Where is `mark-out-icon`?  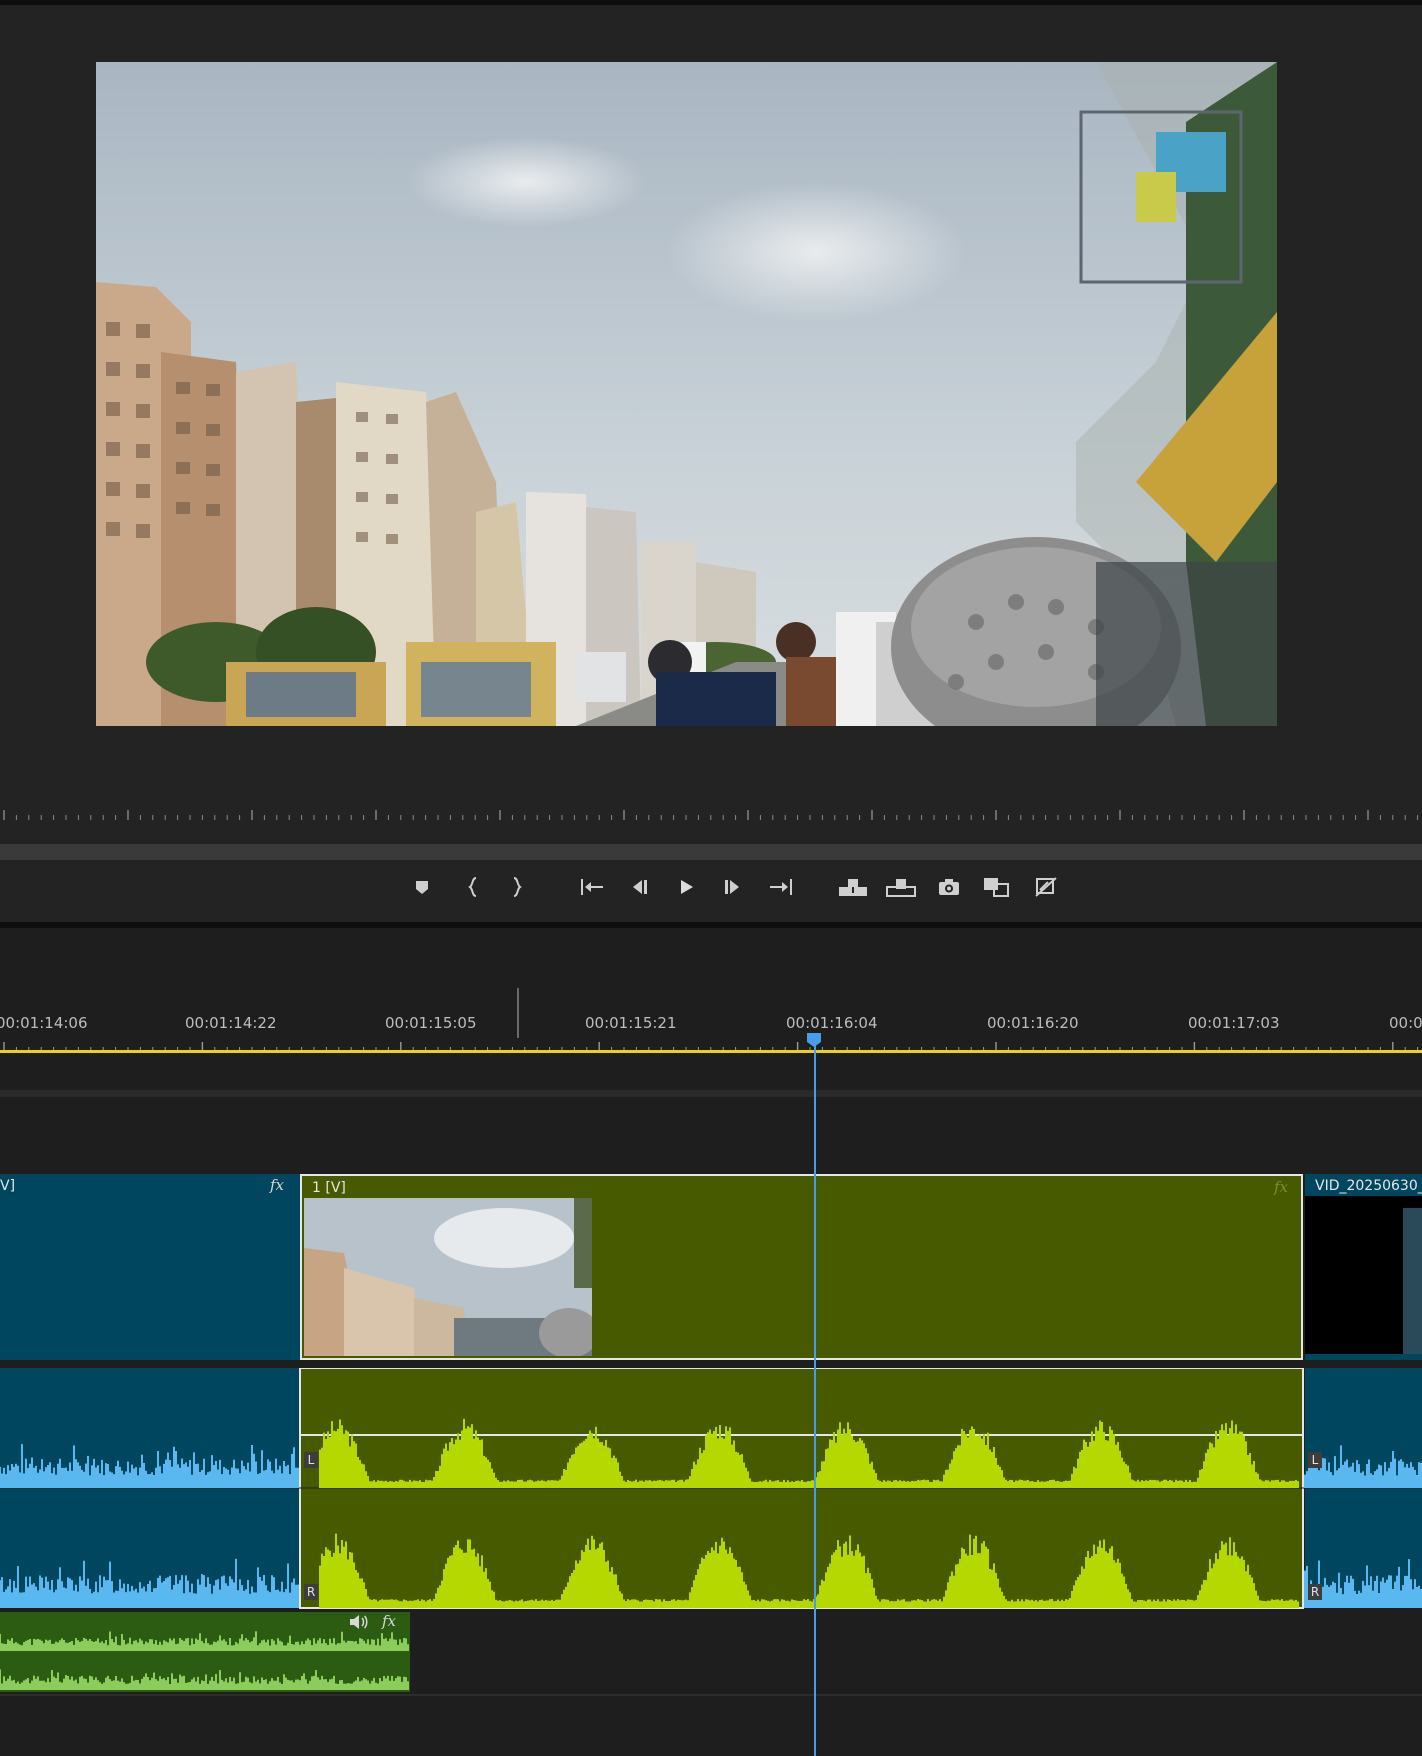 mark-out-icon is located at coordinates (517, 887).